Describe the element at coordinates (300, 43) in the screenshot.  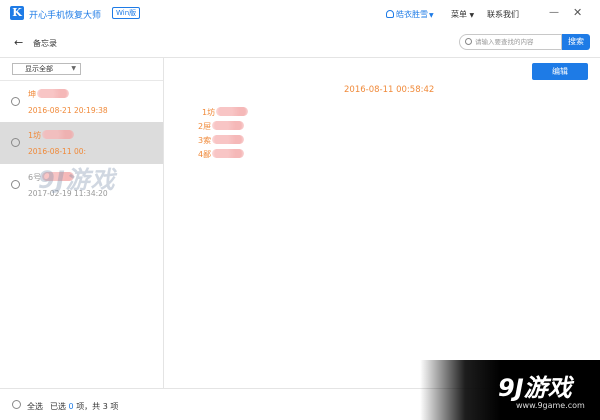
I see `toolbar: ← 备忘录 搜索` at that location.